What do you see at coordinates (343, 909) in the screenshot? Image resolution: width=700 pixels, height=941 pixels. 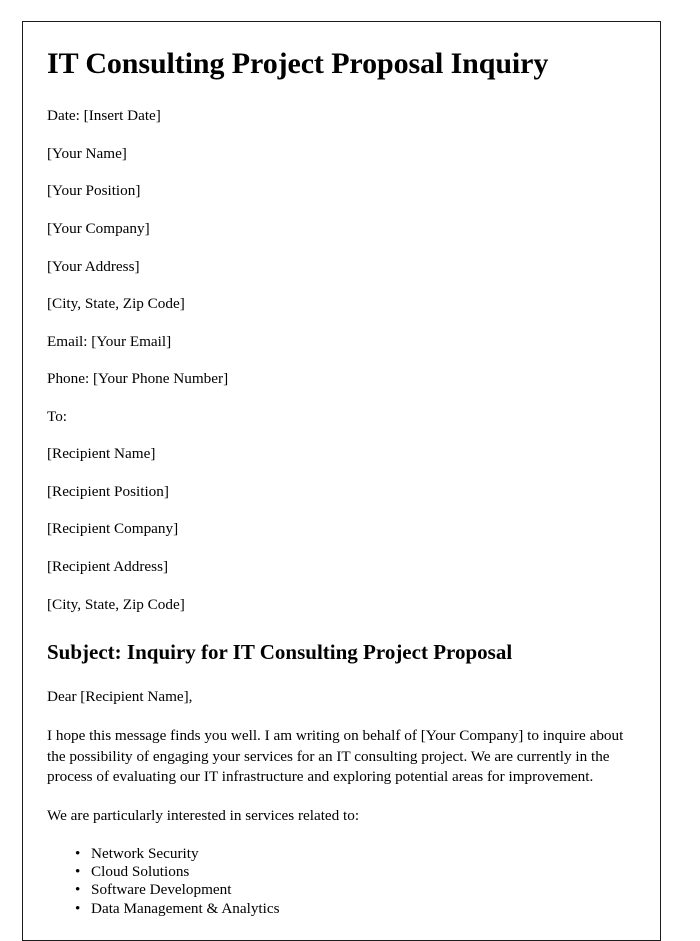 I see `list-item: • Data Management & Analytics` at bounding box center [343, 909].